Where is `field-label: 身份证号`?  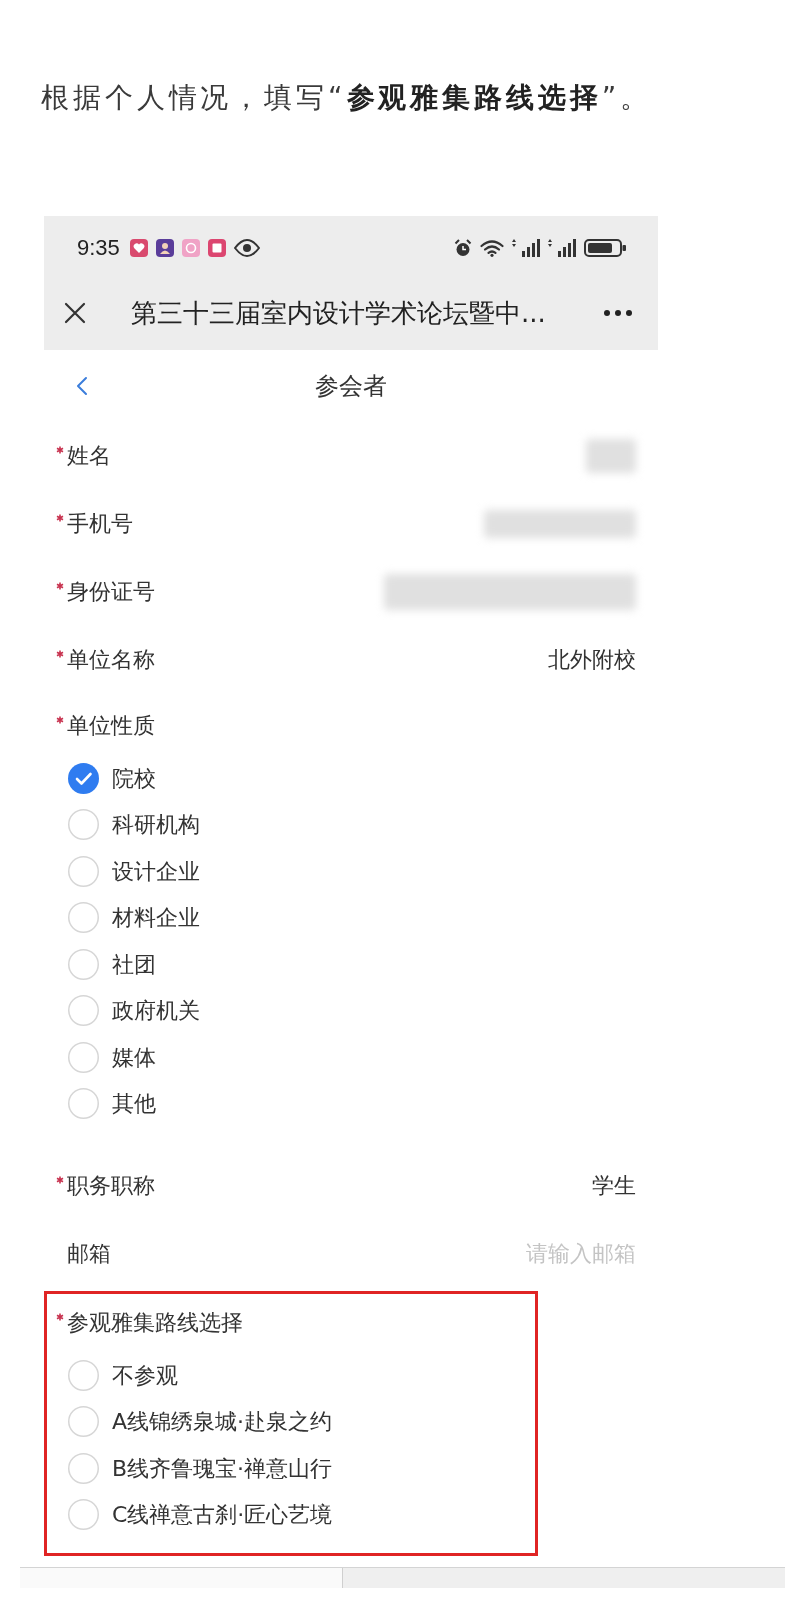 field-label: 身份证号 is located at coordinates (111, 592).